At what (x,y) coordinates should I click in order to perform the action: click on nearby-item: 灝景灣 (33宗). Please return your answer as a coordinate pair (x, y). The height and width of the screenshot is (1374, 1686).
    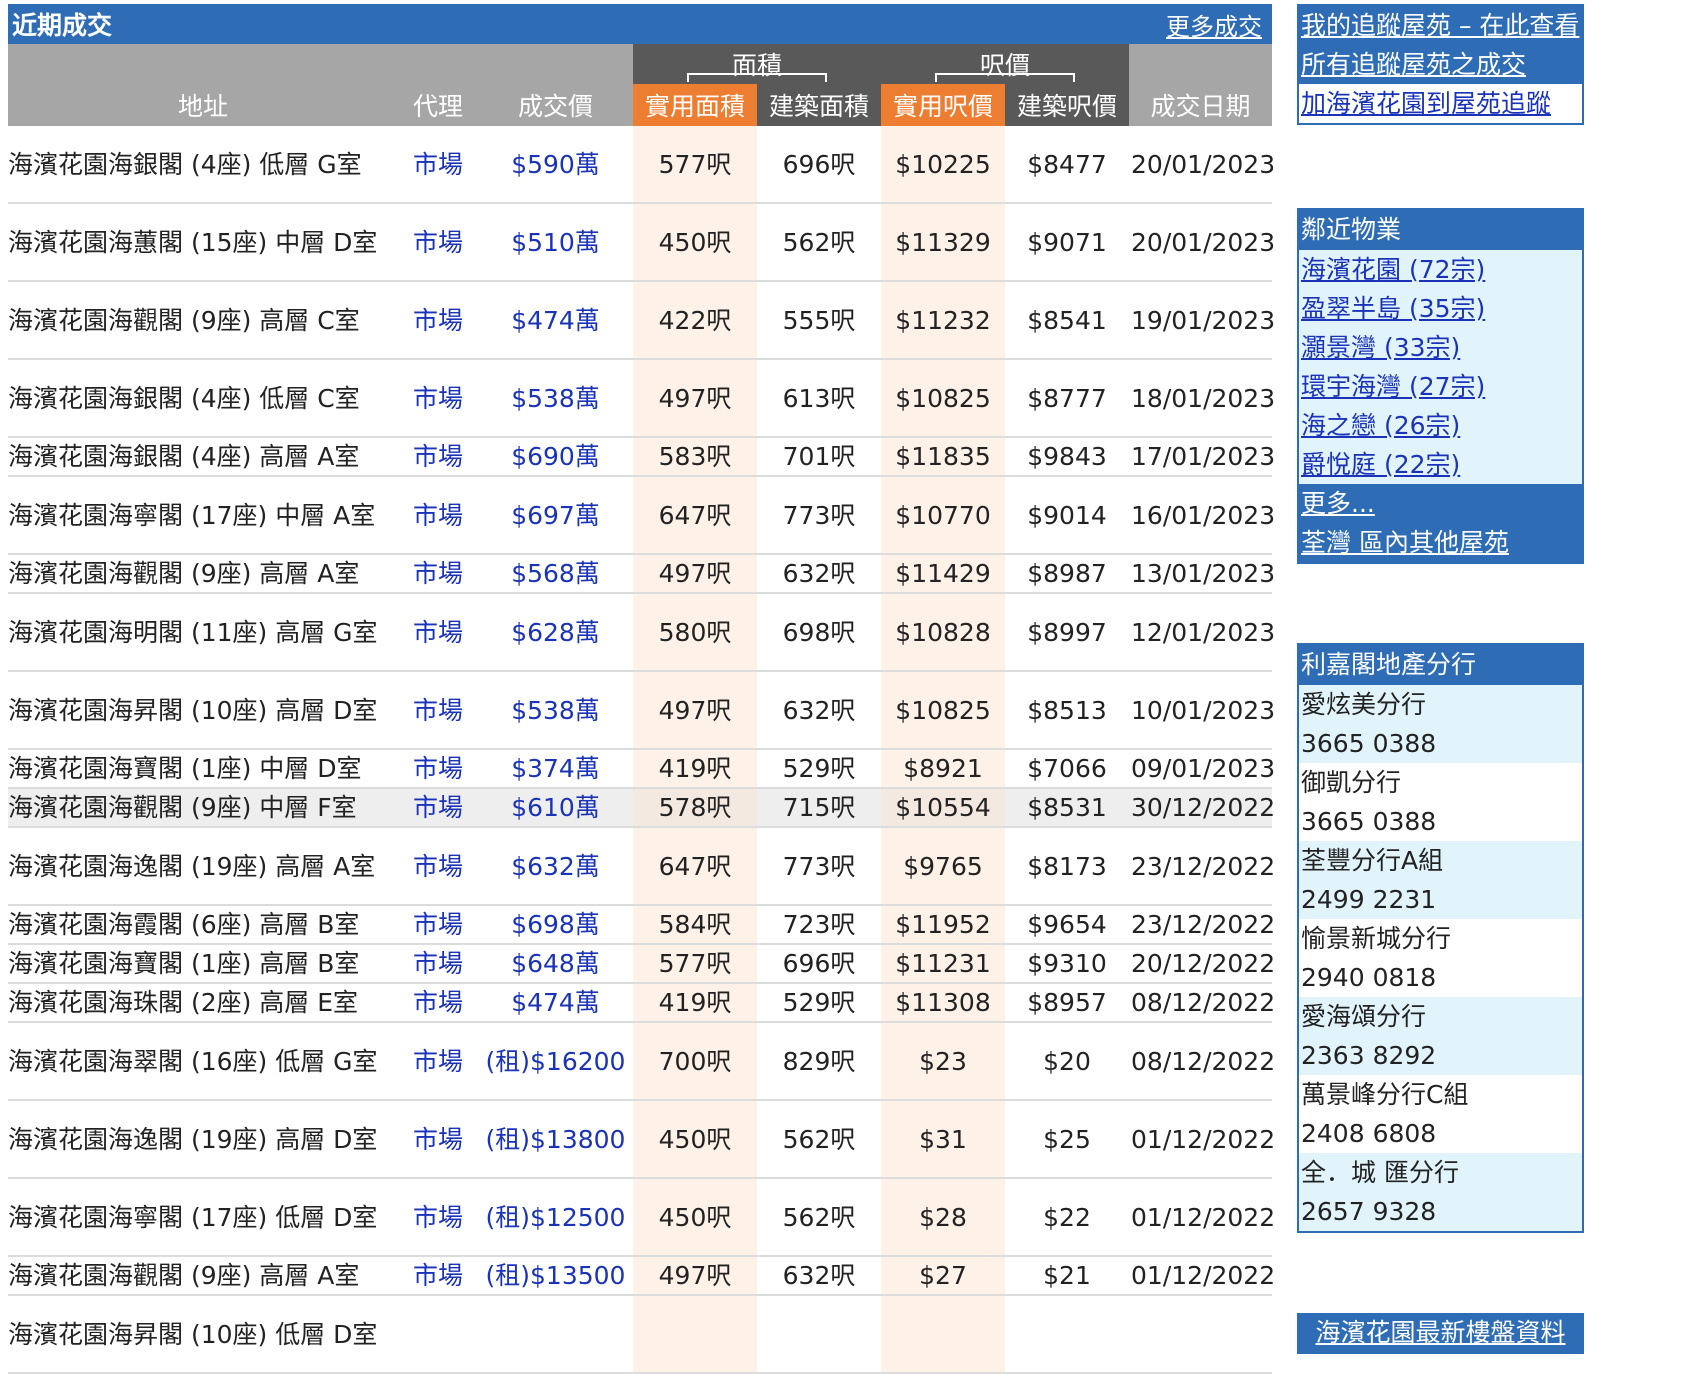
    Looking at the image, I should click on (1440, 347).